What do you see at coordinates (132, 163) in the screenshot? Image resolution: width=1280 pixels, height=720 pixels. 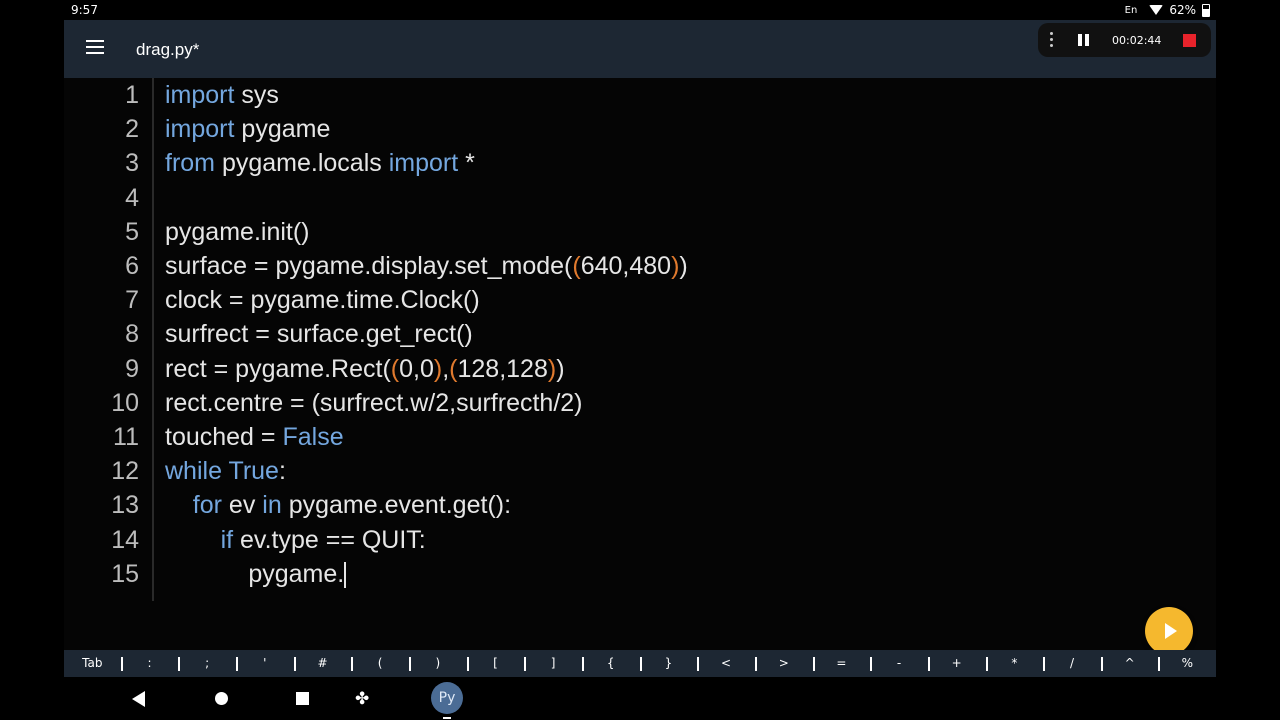 I see `line-number: 3` at bounding box center [132, 163].